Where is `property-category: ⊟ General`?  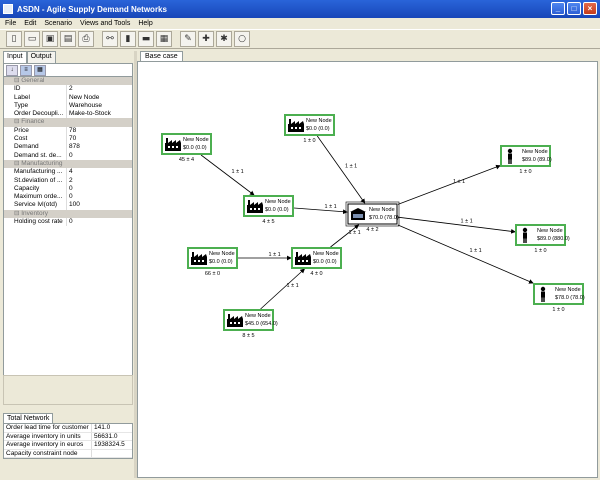 property-category: ⊟ General is located at coordinates (68, 81).